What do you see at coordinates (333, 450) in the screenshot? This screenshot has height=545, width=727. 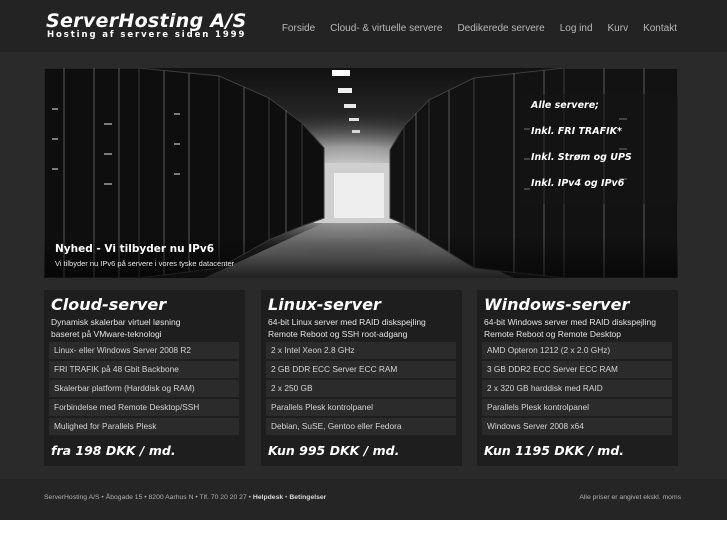 I see `card-price: Kun 995 DKK / md.` at bounding box center [333, 450].